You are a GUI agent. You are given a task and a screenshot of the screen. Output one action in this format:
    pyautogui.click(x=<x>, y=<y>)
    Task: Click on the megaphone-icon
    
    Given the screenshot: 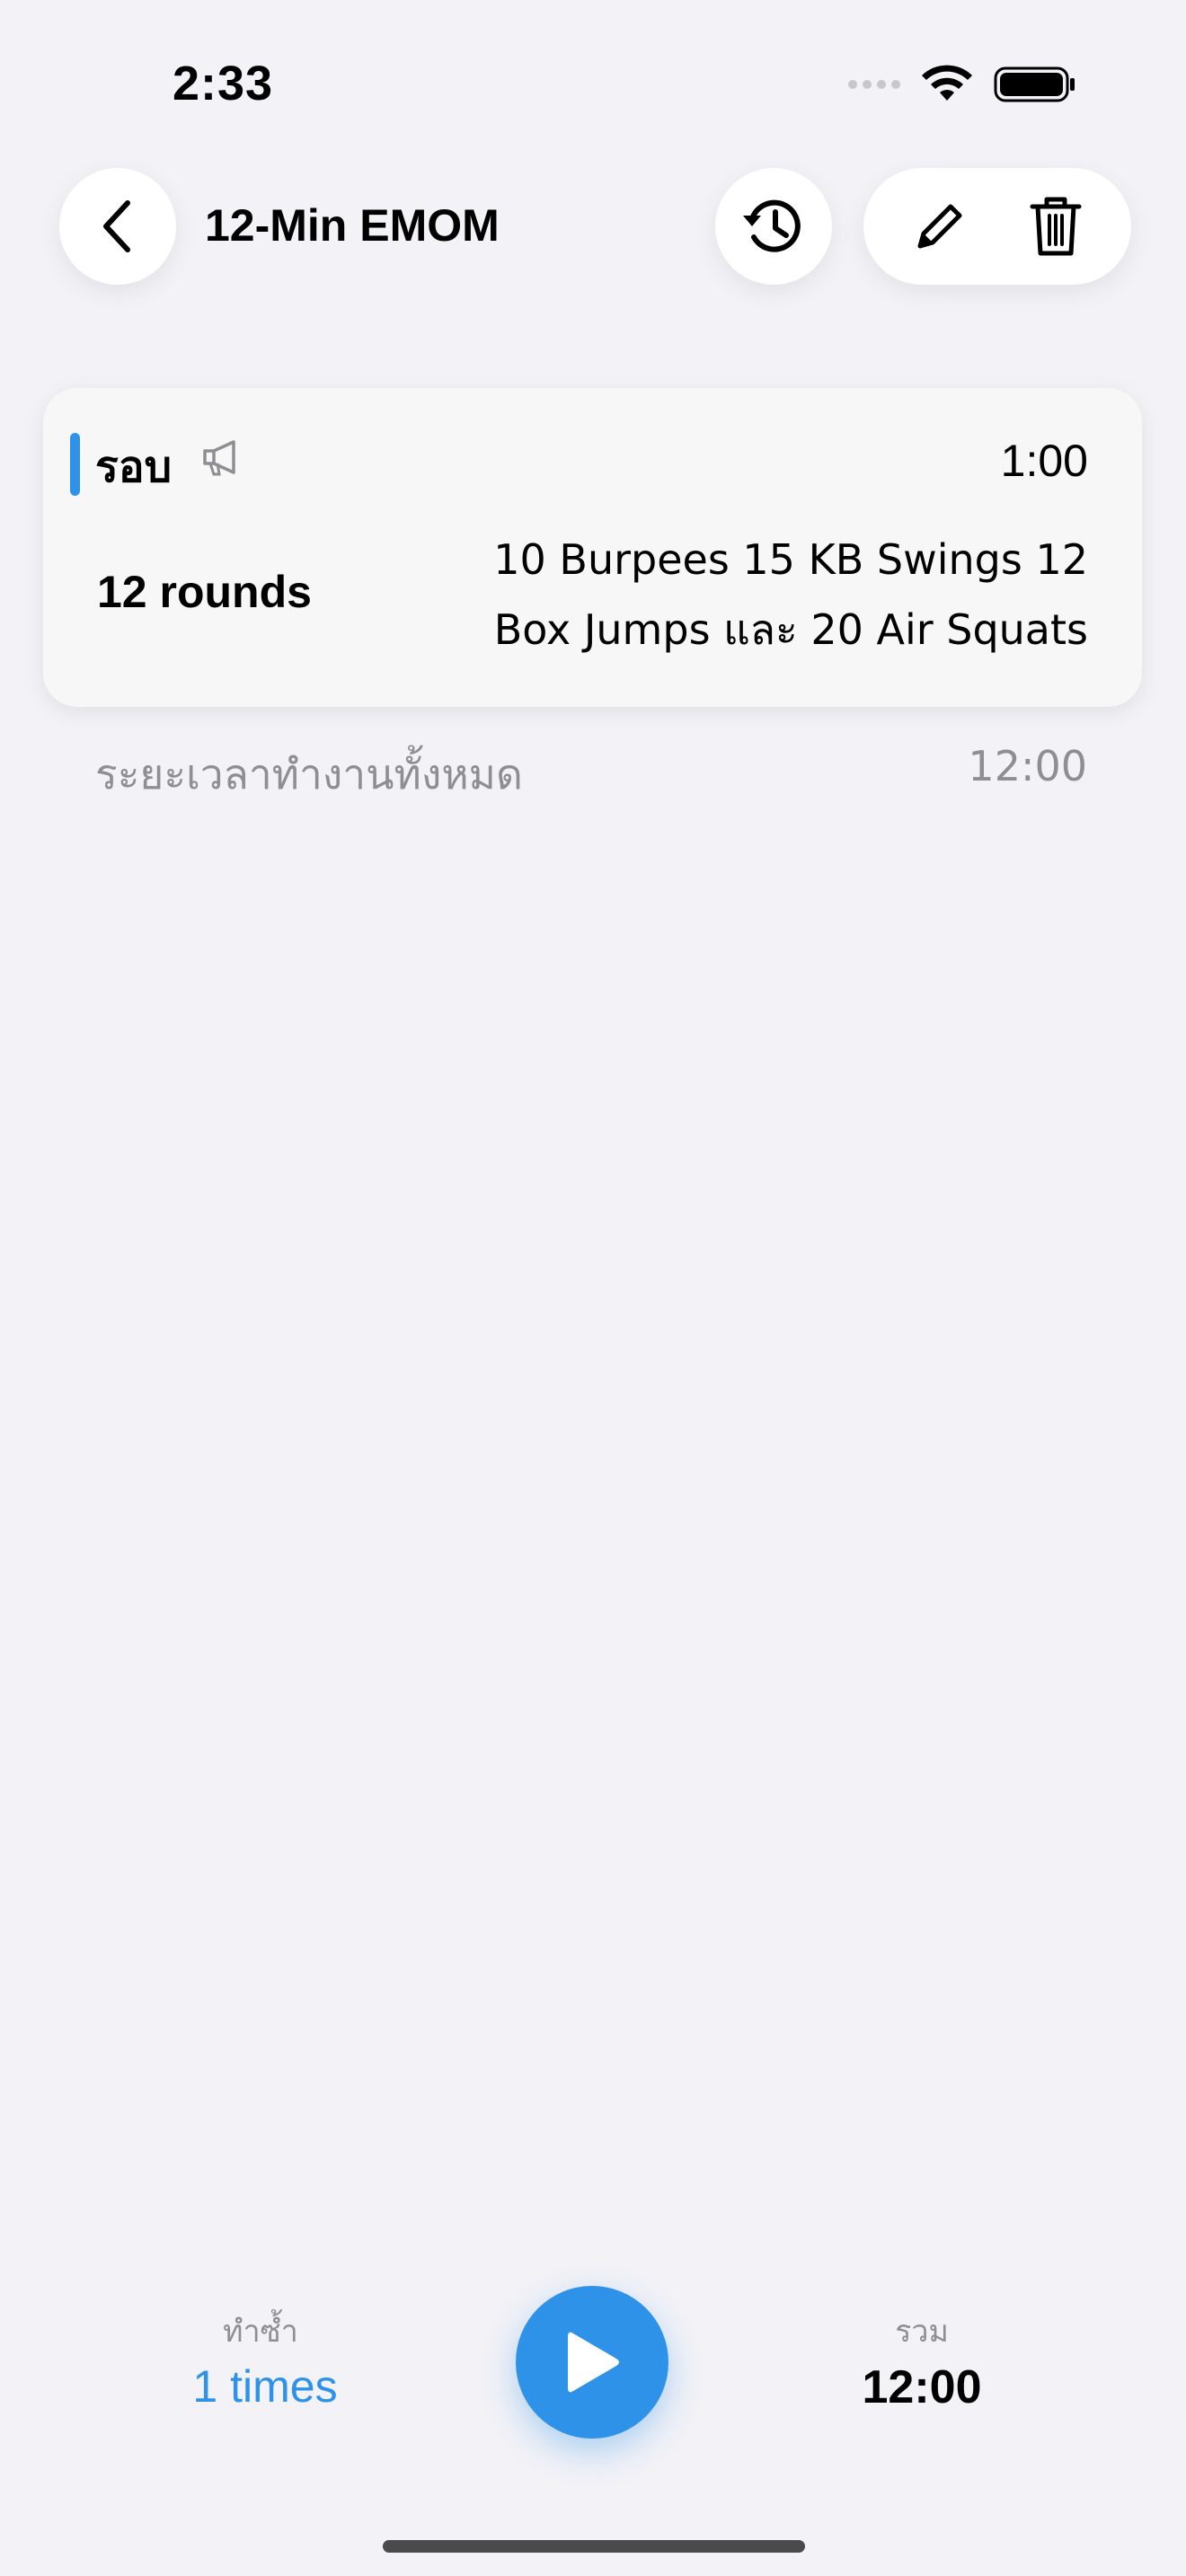 What is the action you would take?
    pyautogui.click(x=222, y=457)
    